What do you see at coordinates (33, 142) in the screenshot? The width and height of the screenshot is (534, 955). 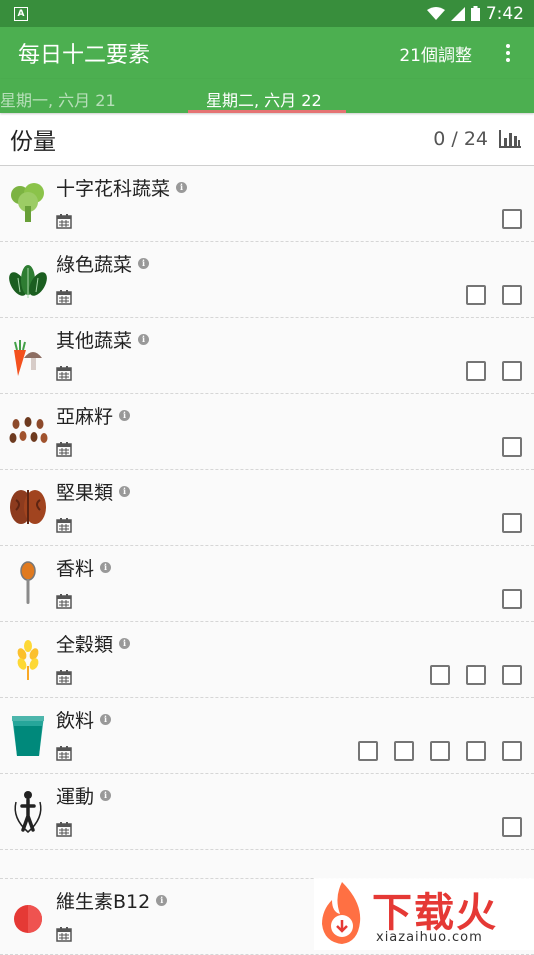 I see `section-title: 份量` at bounding box center [33, 142].